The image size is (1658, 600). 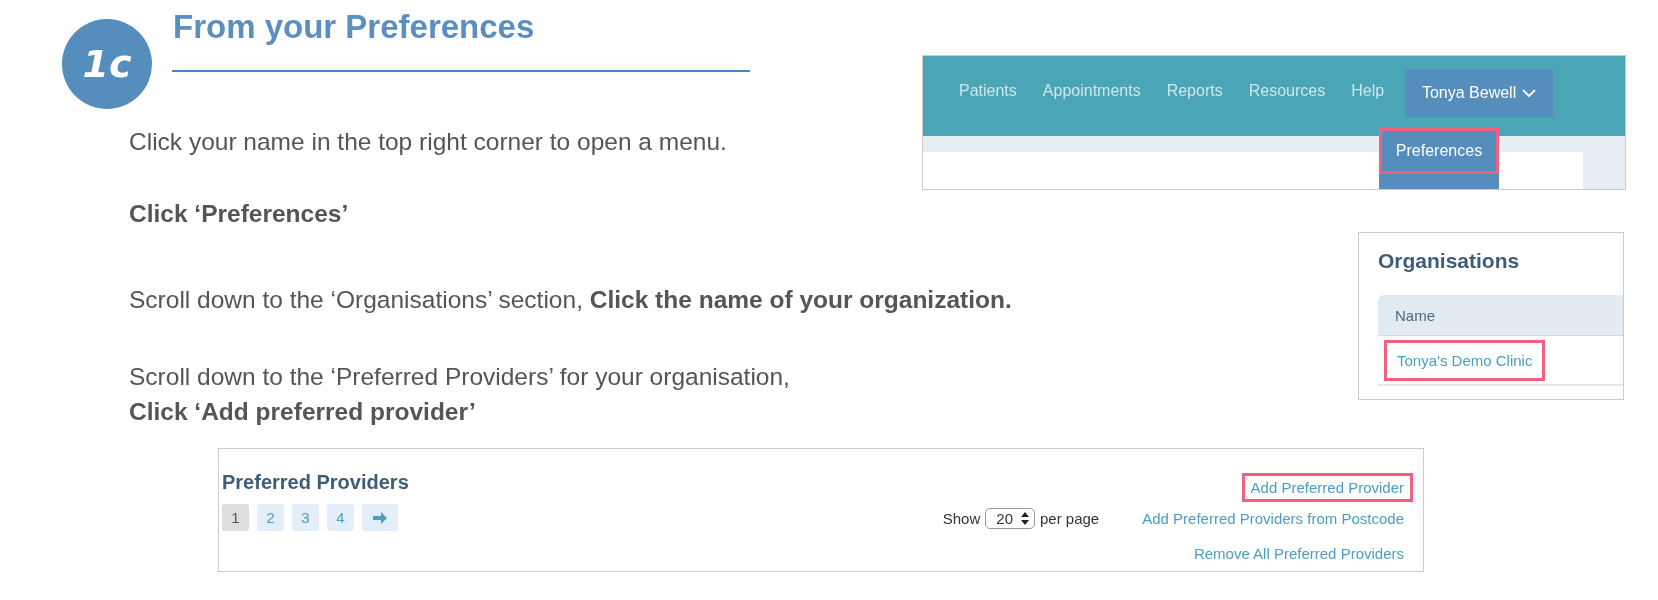 What do you see at coordinates (1479, 93) in the screenshot?
I see `user-menu-button: Tonya Bewell` at bounding box center [1479, 93].